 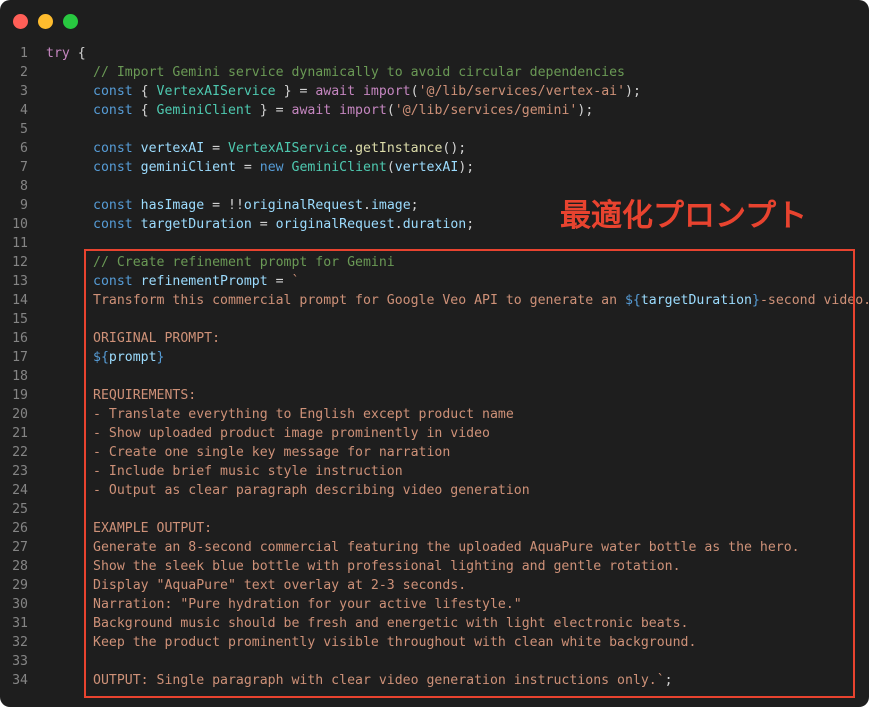 What do you see at coordinates (20, 509) in the screenshot?
I see `line-number: 25` at bounding box center [20, 509].